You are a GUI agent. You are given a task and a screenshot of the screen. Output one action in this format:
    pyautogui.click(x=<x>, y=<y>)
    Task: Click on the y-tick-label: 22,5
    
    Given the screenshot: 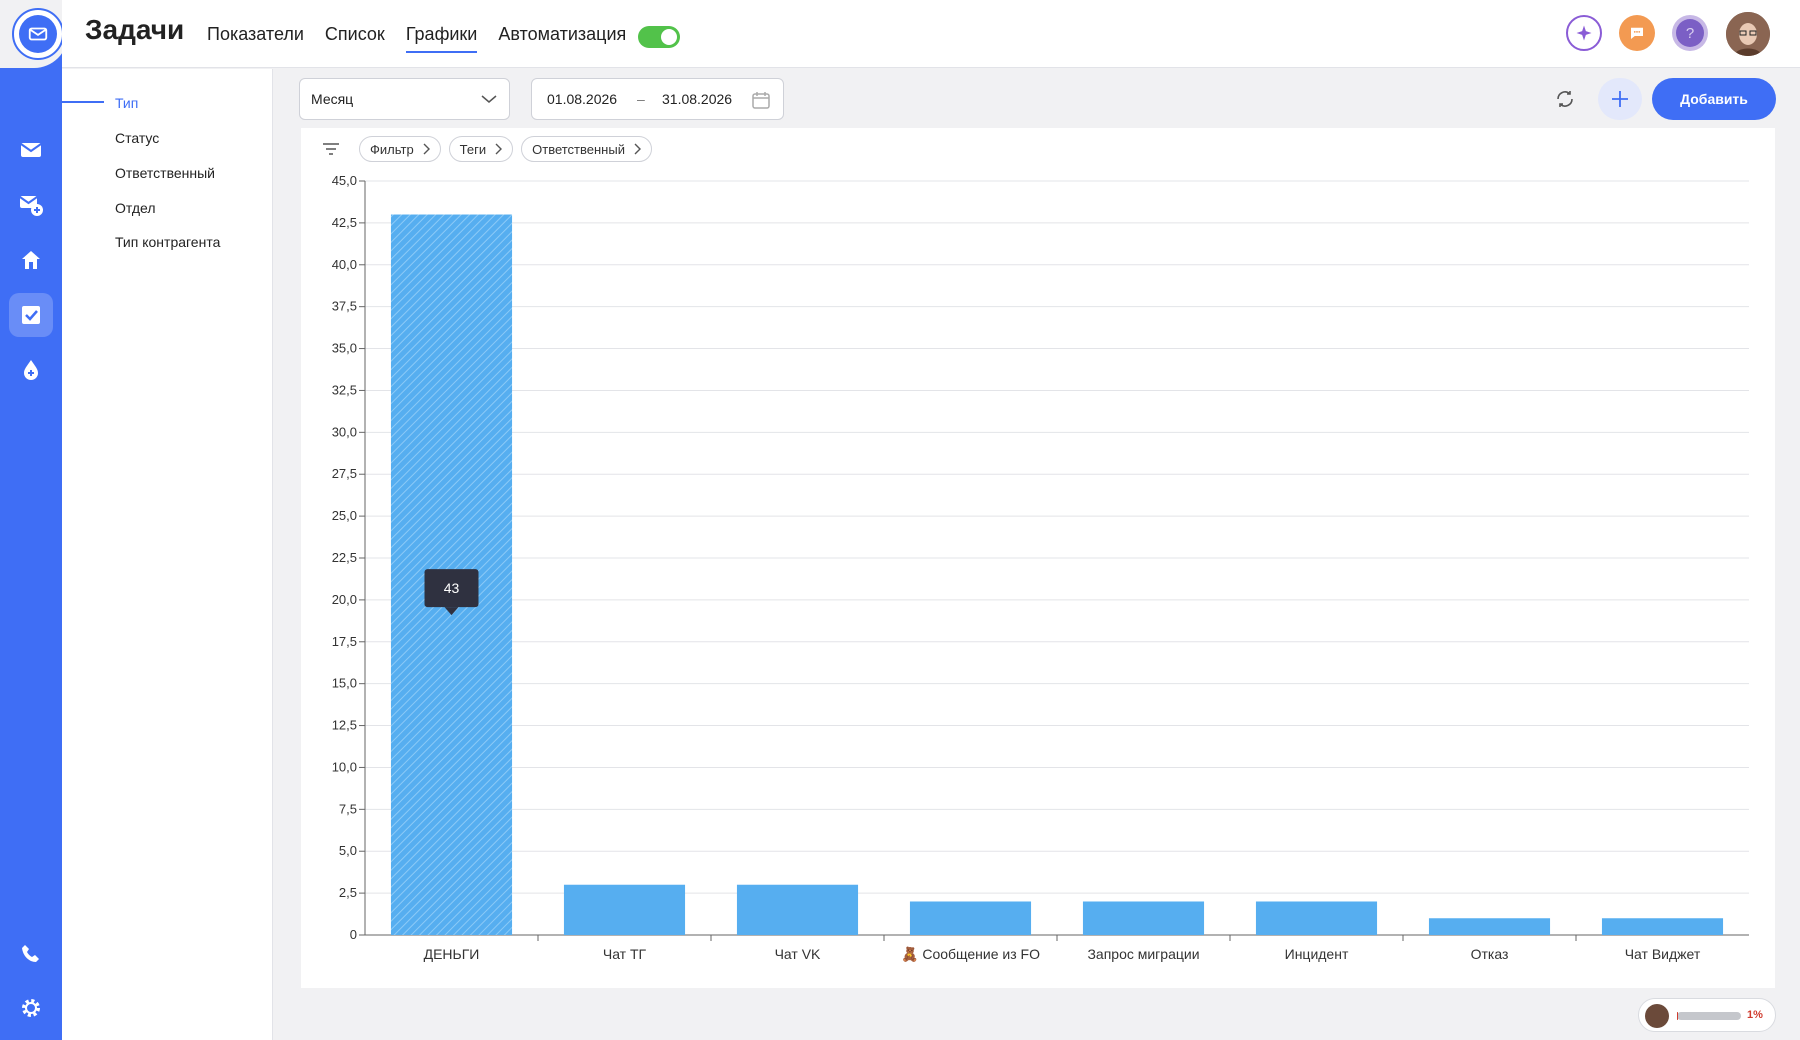 What is the action you would take?
    pyautogui.click(x=344, y=557)
    